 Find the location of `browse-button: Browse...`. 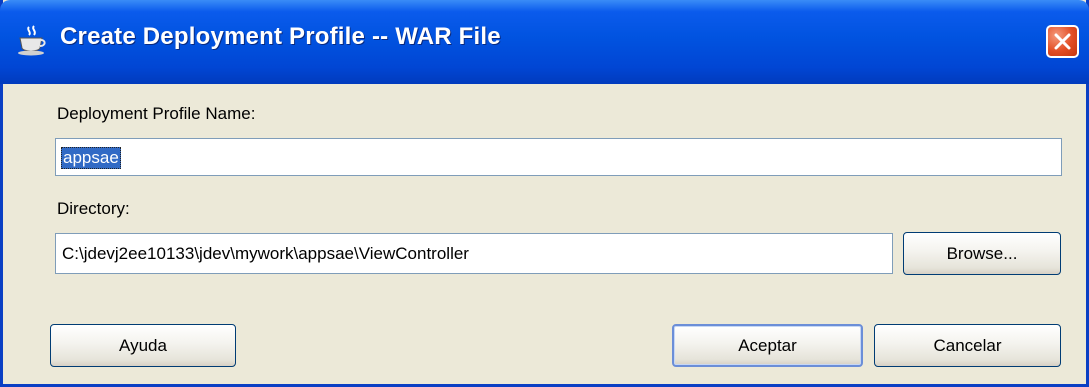

browse-button: Browse... is located at coordinates (982, 253).